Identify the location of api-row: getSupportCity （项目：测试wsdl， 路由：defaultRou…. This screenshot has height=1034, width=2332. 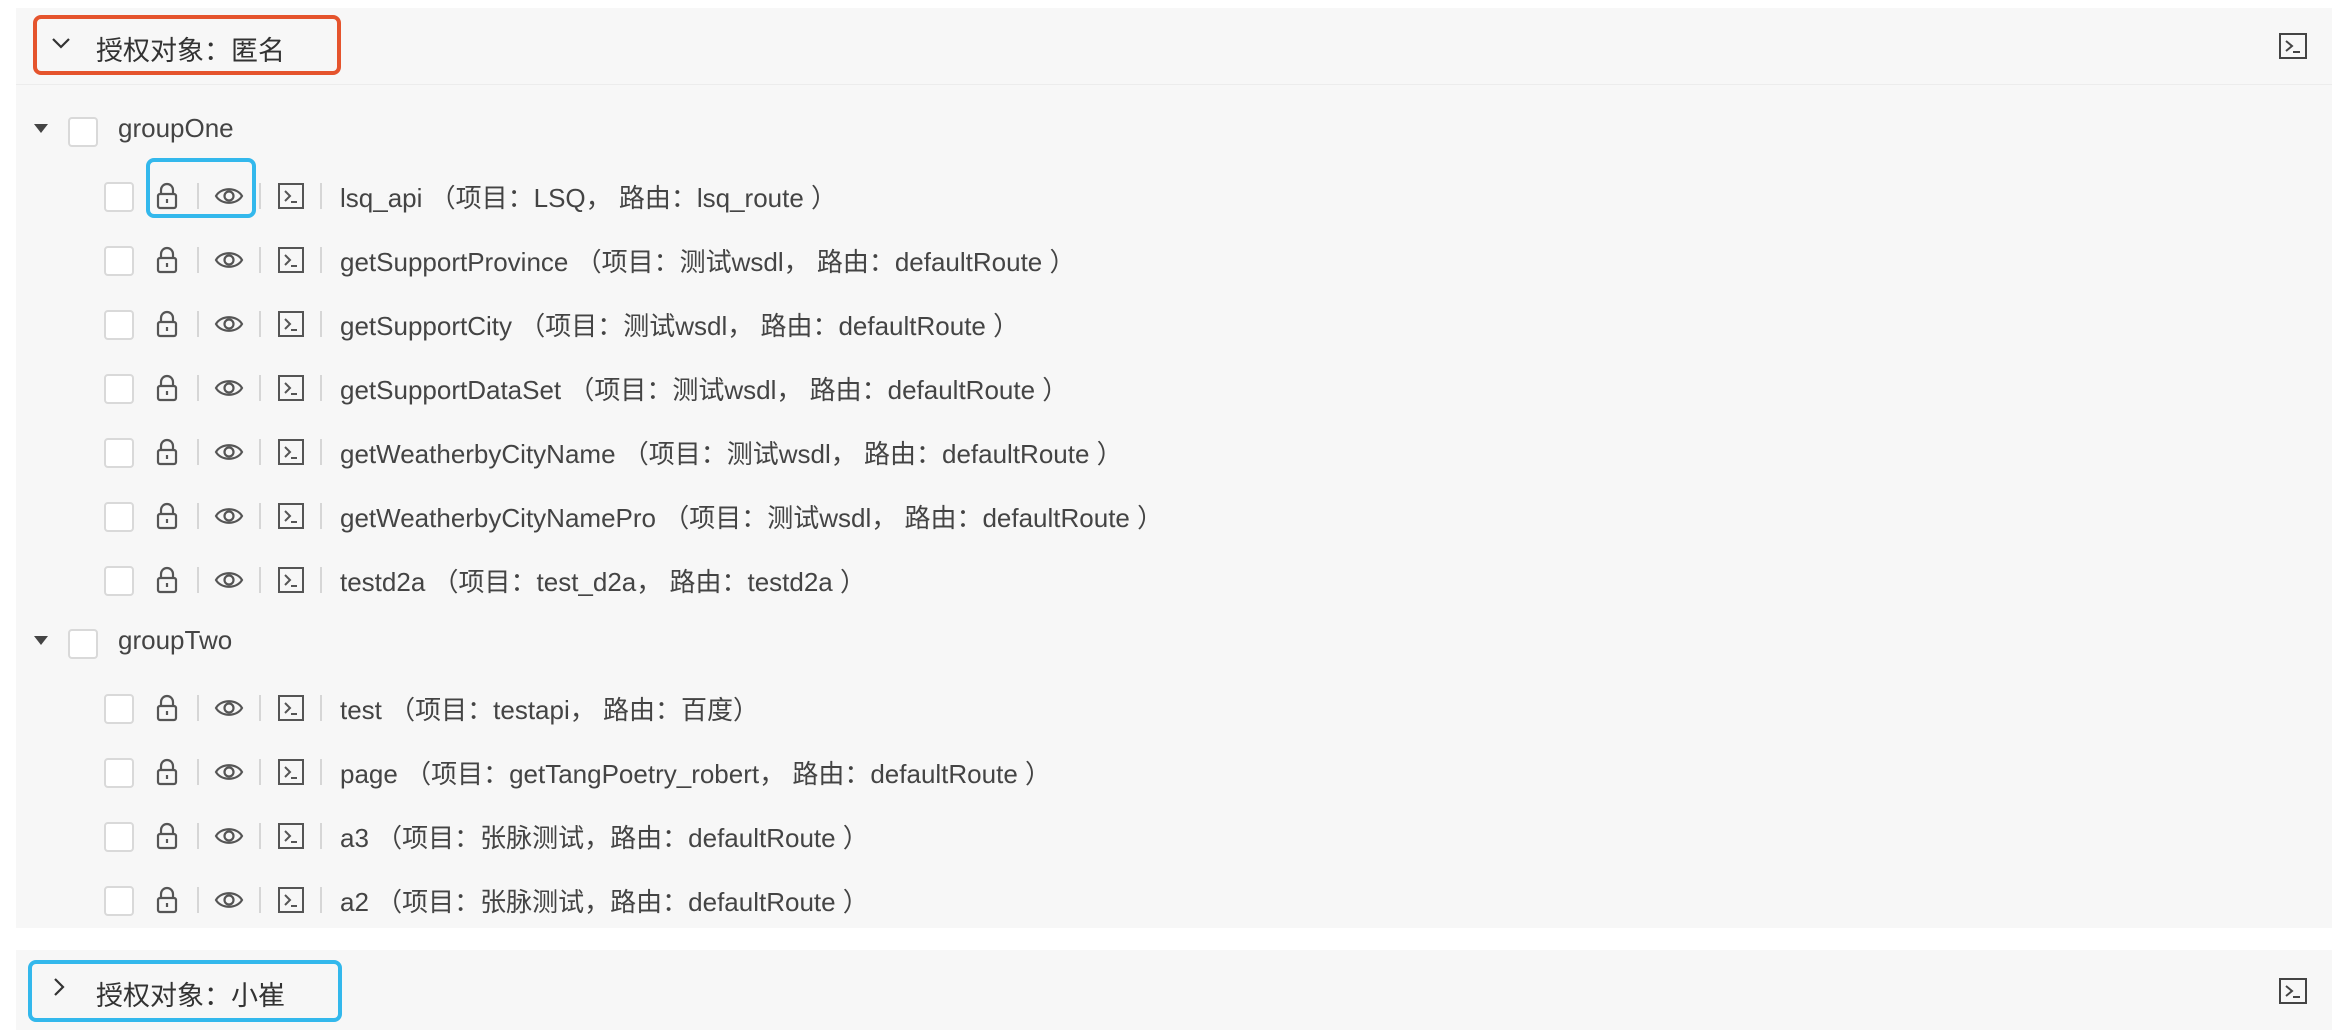
(1174, 324).